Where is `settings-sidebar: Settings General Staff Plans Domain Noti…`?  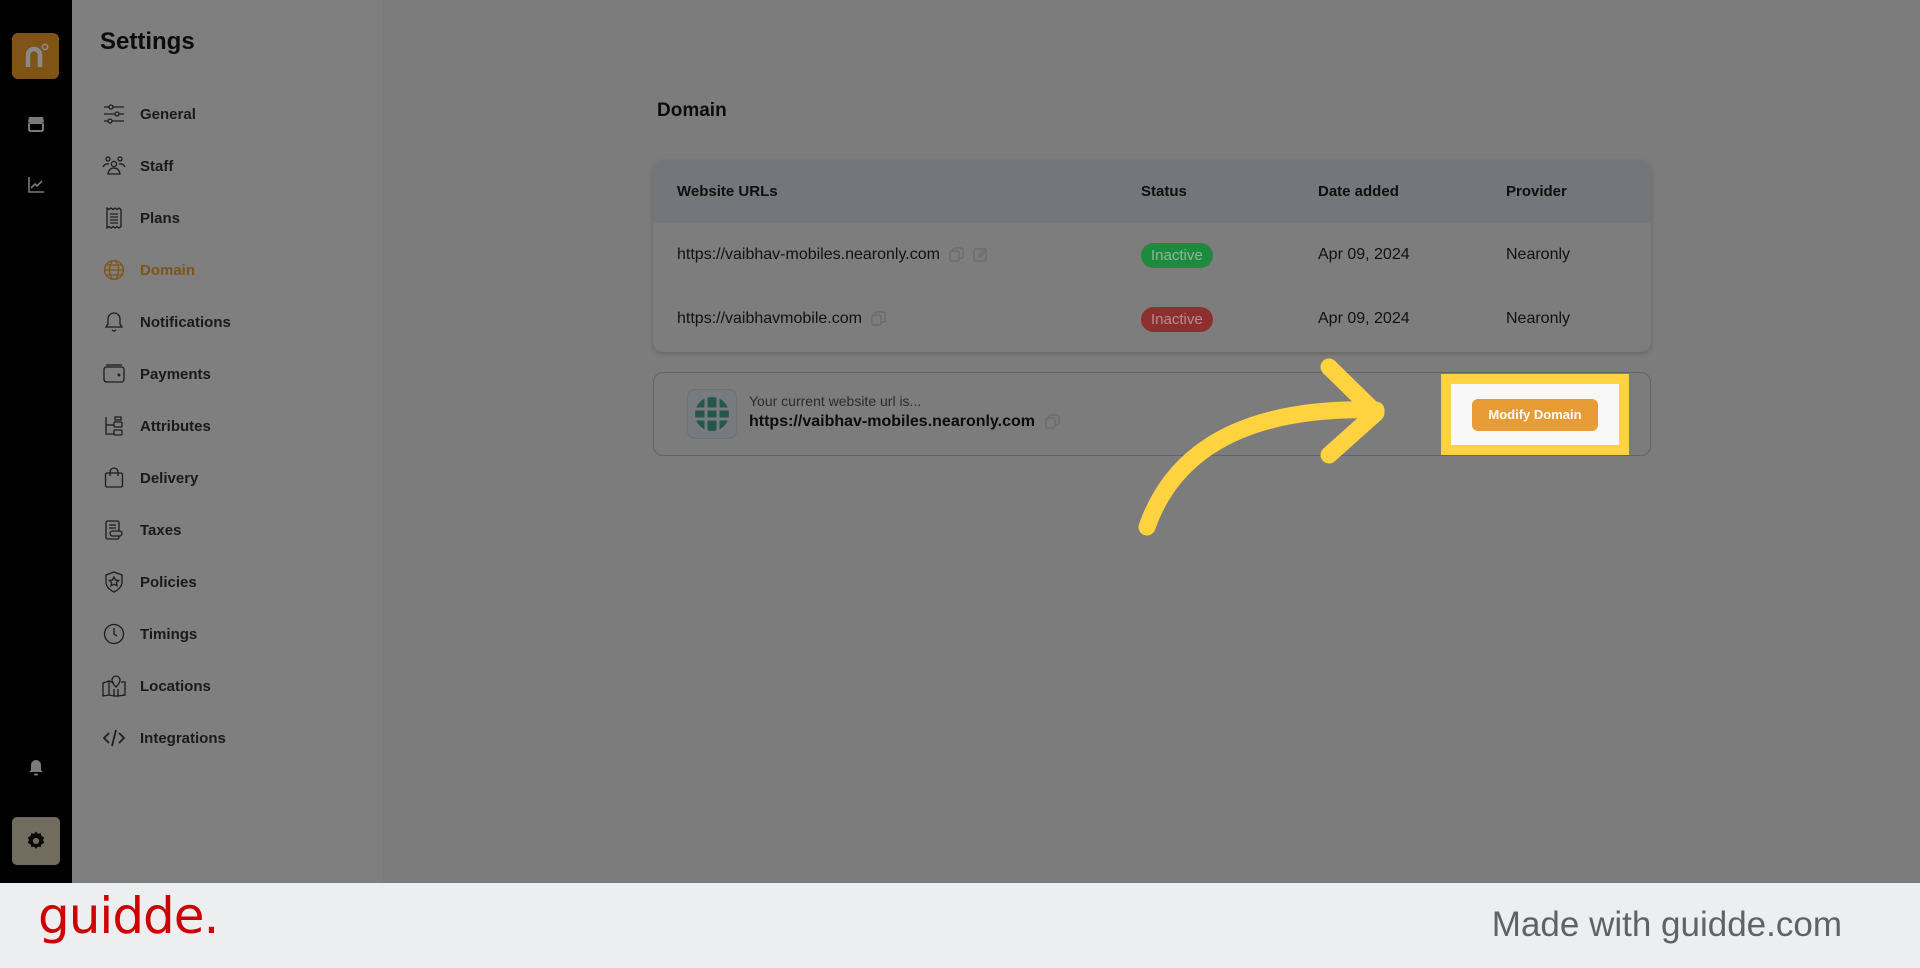 settings-sidebar: Settings General Staff Plans Domain Noti… is located at coordinates (228, 441).